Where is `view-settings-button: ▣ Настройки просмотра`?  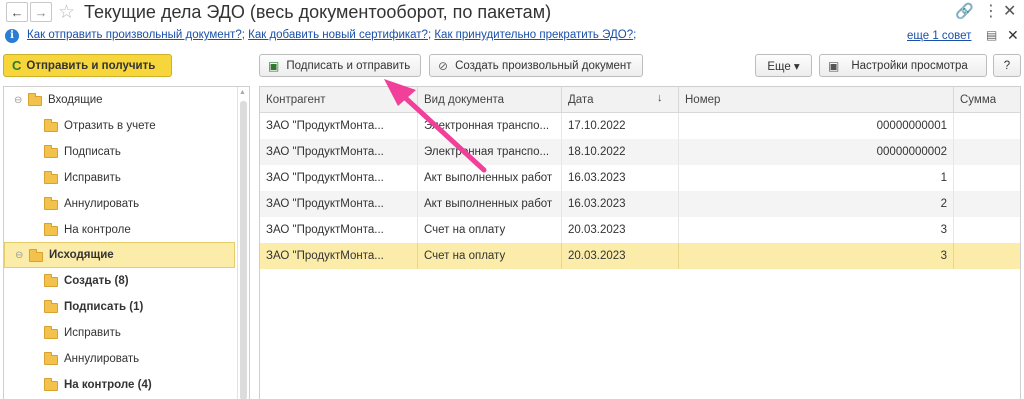 view-settings-button: ▣ Настройки просмотра is located at coordinates (903, 65).